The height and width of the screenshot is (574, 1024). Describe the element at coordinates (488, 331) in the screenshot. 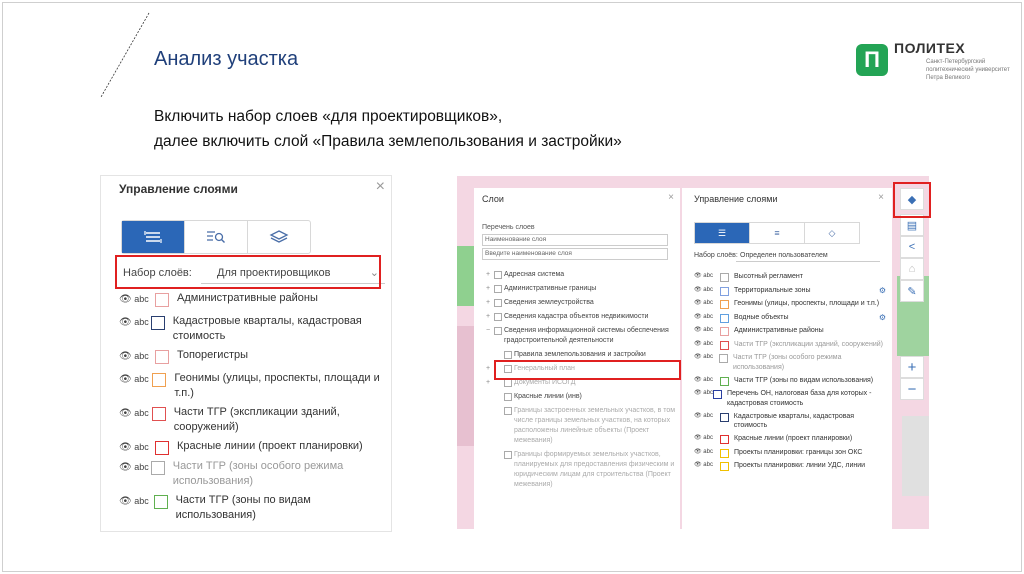

I see `collapse-icon: −` at that location.